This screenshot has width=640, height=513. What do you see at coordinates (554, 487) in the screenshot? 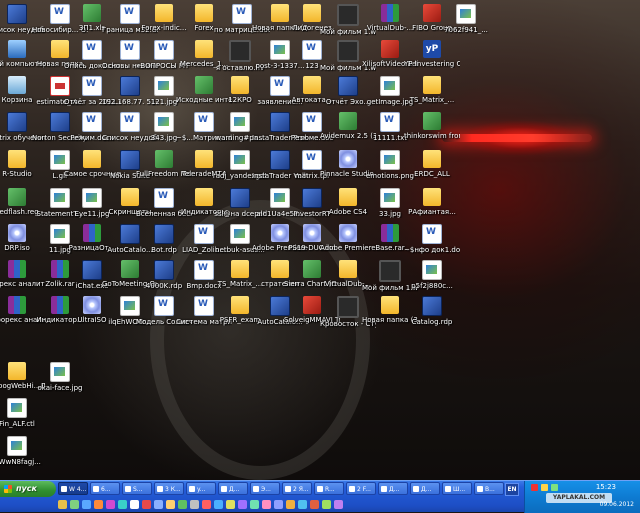
I see `volume-icon` at bounding box center [554, 487].